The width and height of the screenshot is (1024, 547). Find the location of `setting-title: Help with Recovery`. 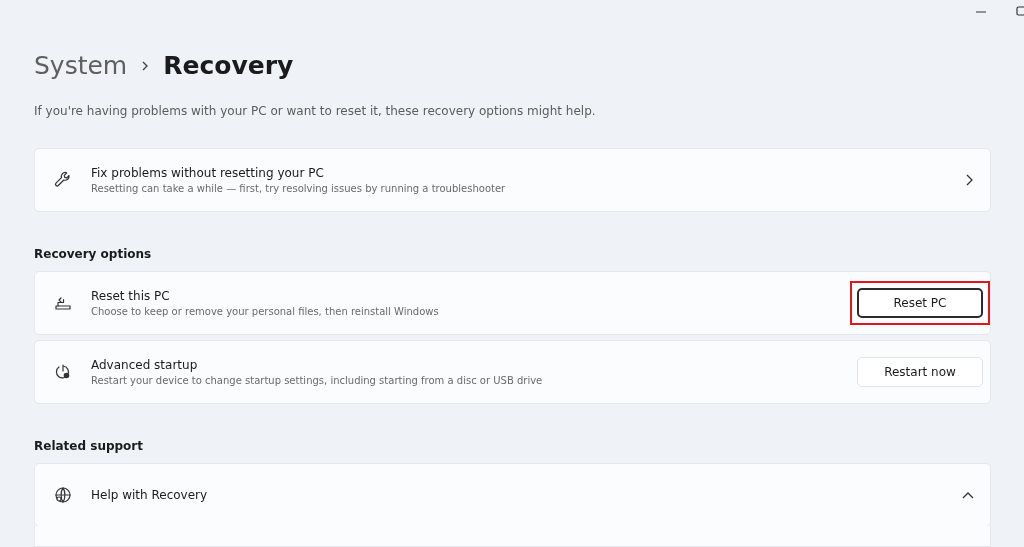

setting-title: Help with Recovery is located at coordinates (150, 495).